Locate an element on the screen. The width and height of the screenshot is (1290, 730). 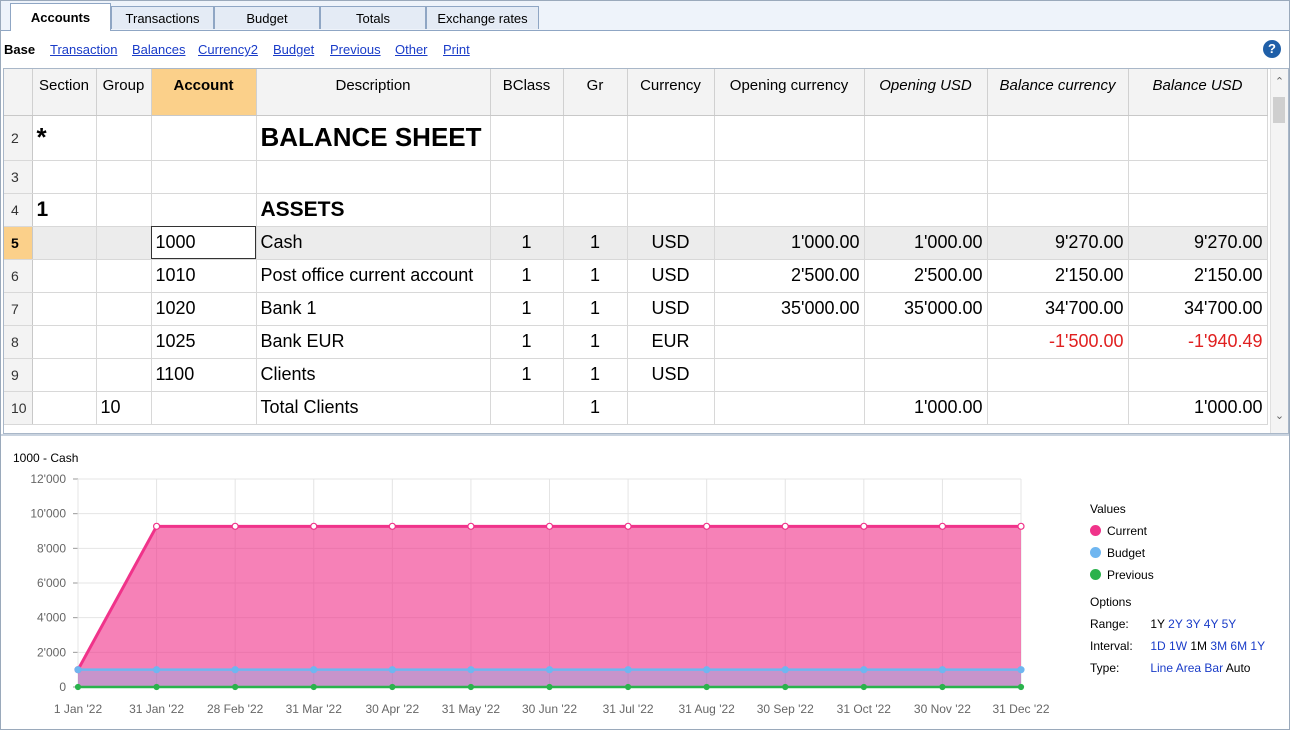
type-option-auto: Auto is located at coordinates (1238, 668).